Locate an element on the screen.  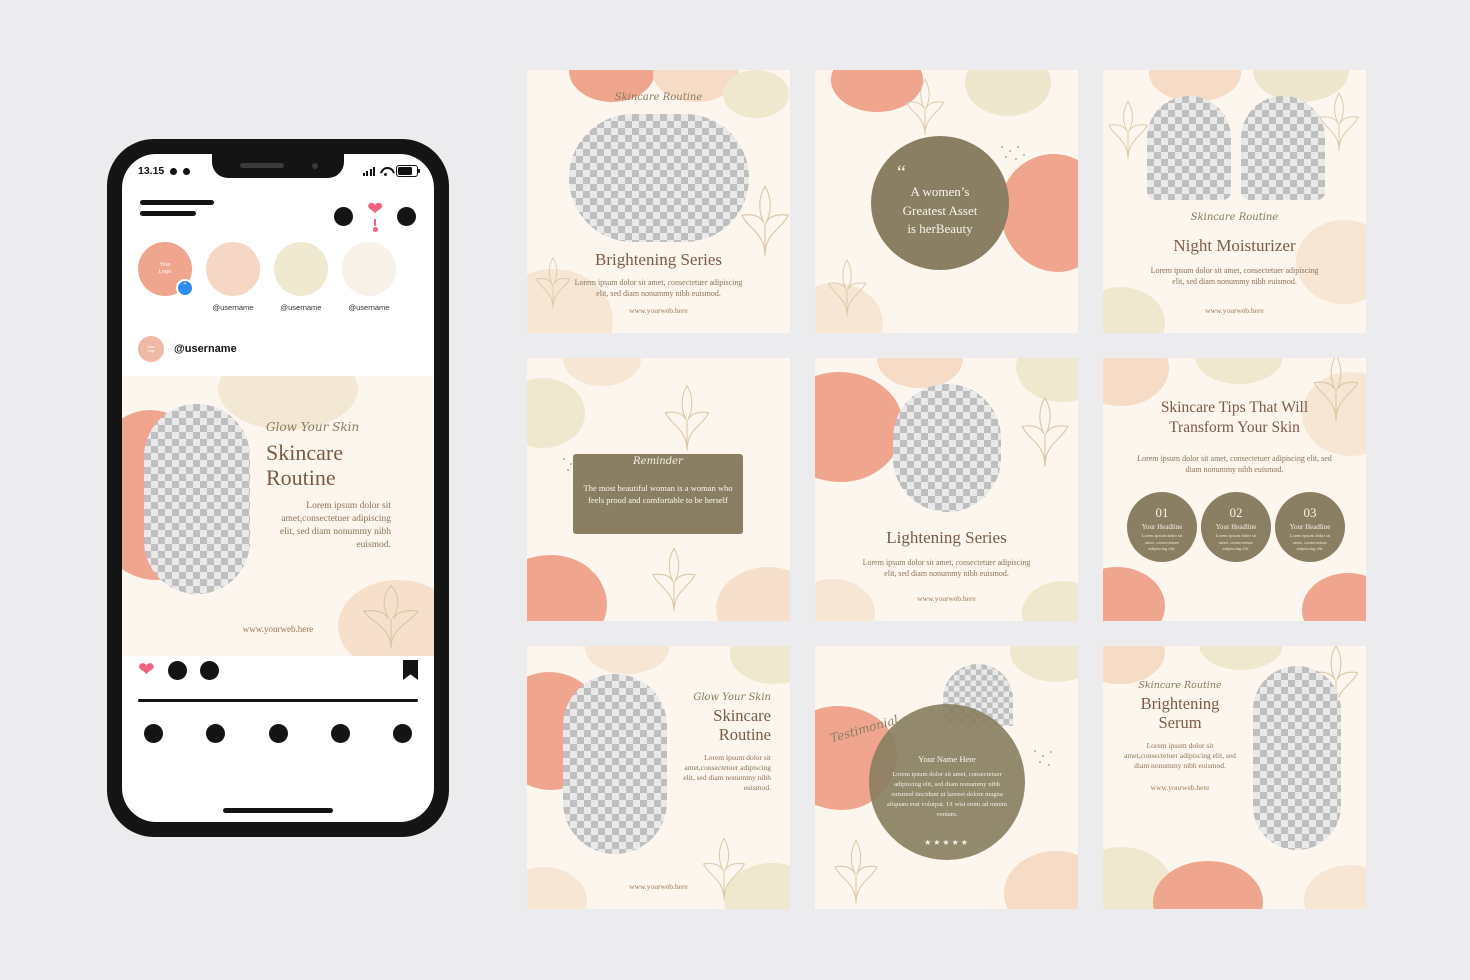
battery-icon is located at coordinates (408, 171).